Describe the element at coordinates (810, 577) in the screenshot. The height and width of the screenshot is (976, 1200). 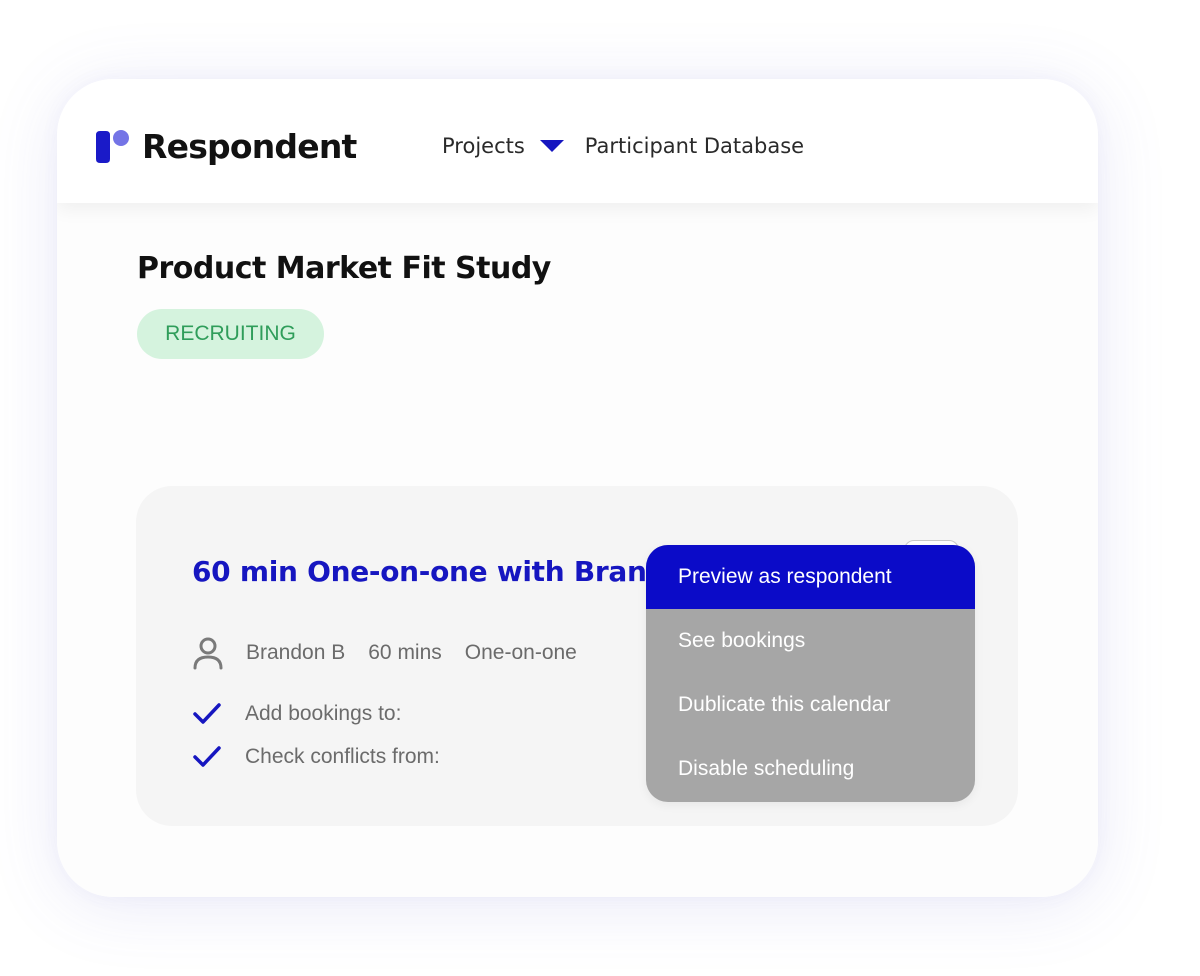
I see `menu-item-preview-as-respondent: Preview as respondent` at that location.